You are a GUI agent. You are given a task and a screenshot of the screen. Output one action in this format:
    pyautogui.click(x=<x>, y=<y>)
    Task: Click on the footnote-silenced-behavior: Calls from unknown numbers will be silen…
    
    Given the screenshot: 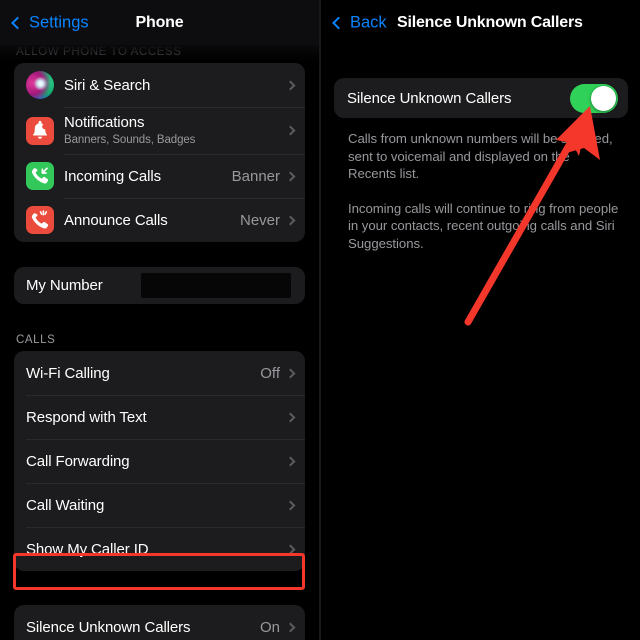 What is the action you would take?
    pyautogui.click(x=480, y=156)
    